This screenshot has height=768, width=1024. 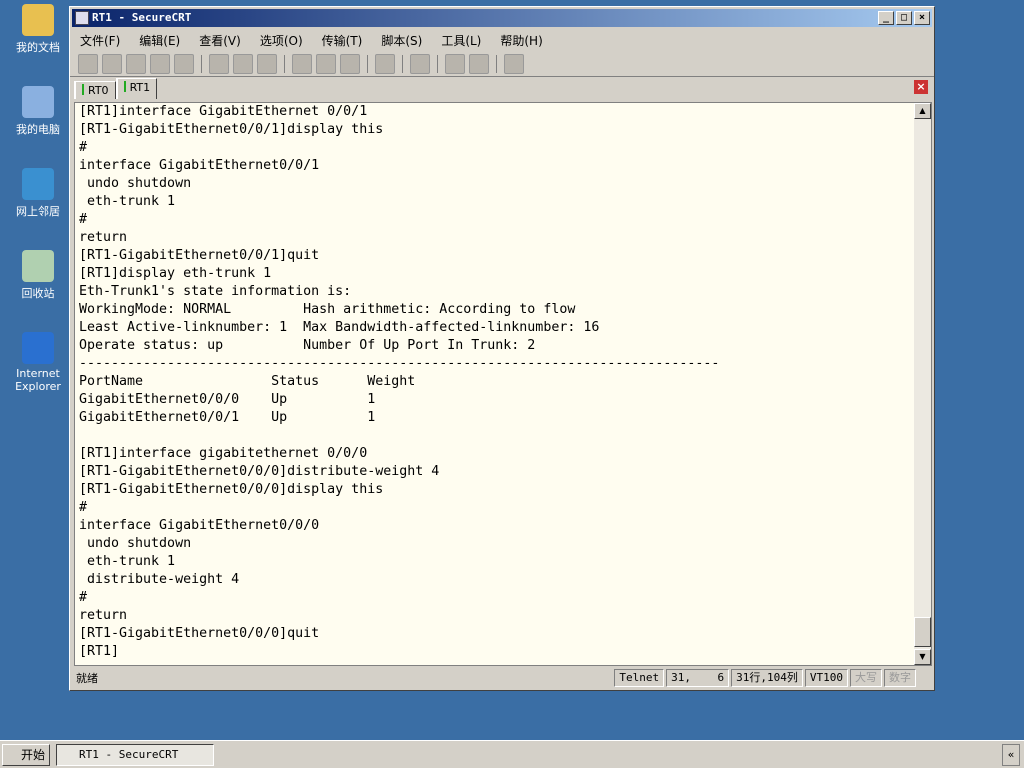 I want to click on terminal-line: Eth-Trunk1's state information is:, so click(x=215, y=291).